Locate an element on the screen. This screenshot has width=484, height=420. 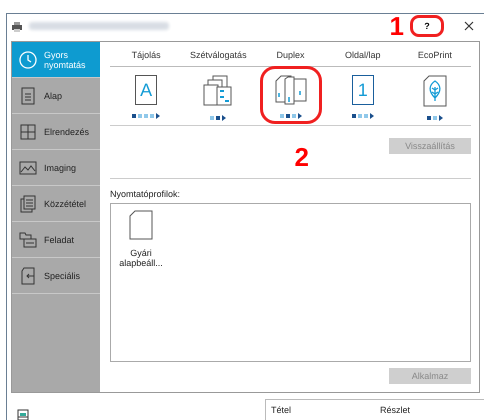
function-label: EcoPrint is located at coordinates (435, 56).